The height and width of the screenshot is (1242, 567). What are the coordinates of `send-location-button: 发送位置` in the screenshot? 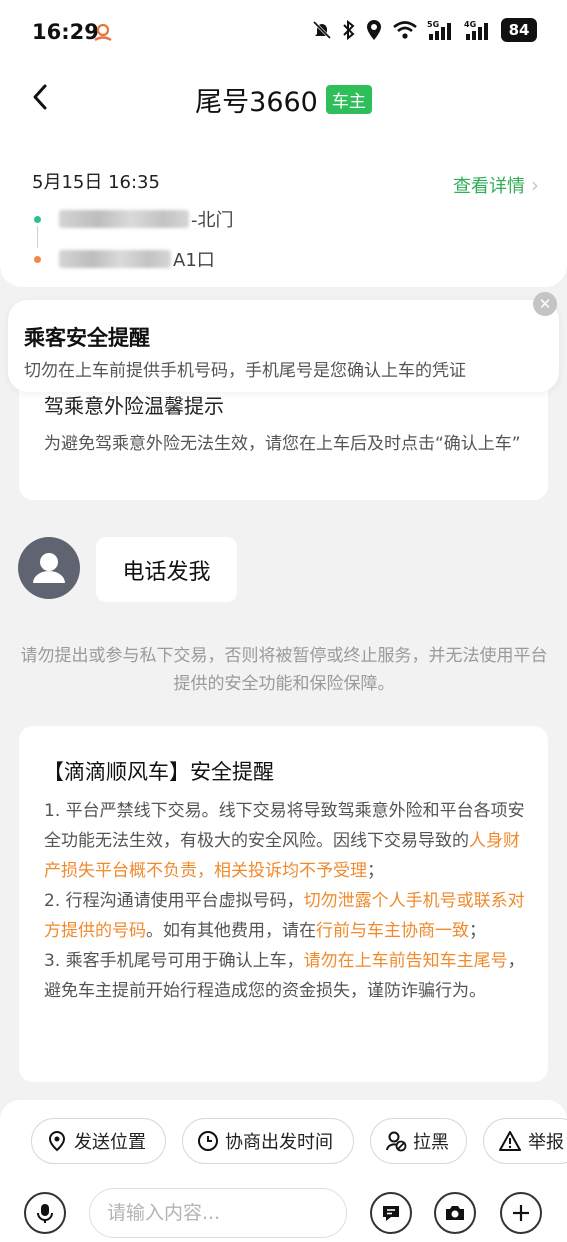 It's located at (98, 1141).